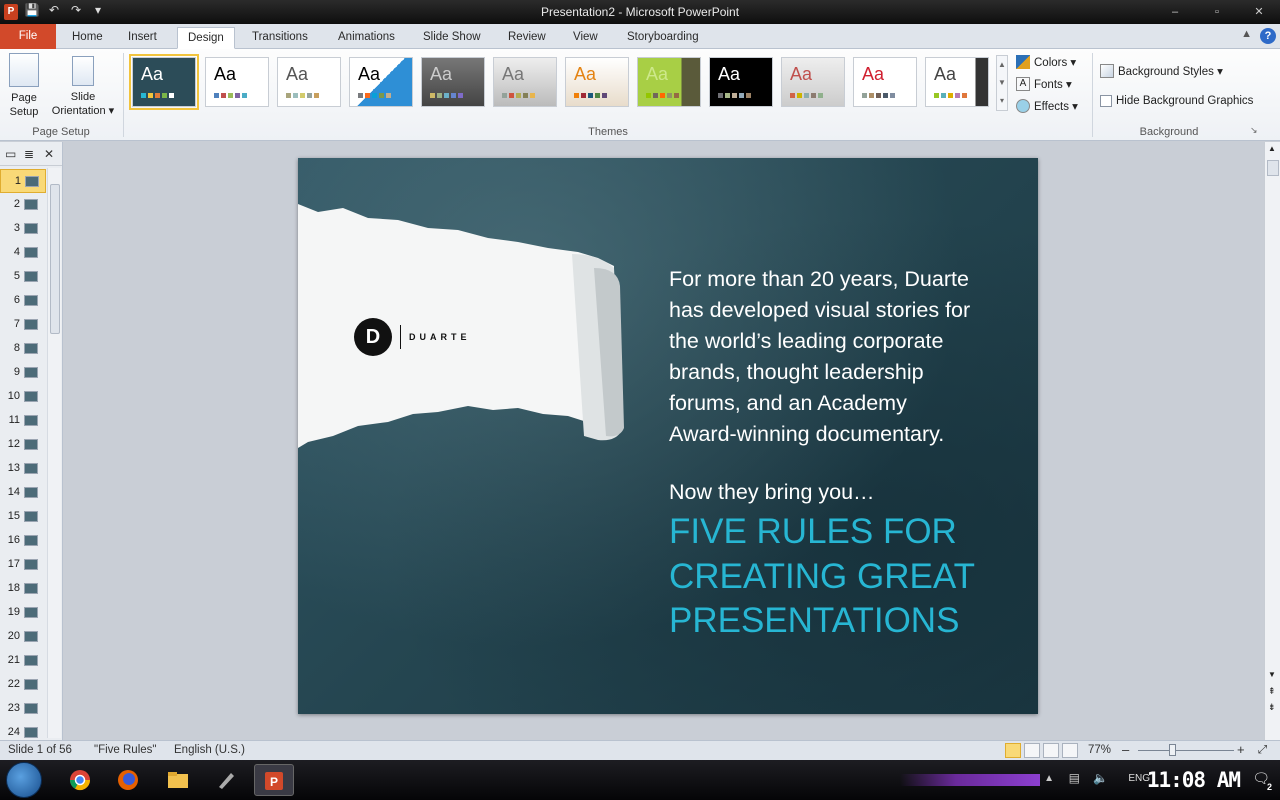  What do you see at coordinates (125, 750) in the screenshot?
I see `theme-name: "Five Rules"` at bounding box center [125, 750].